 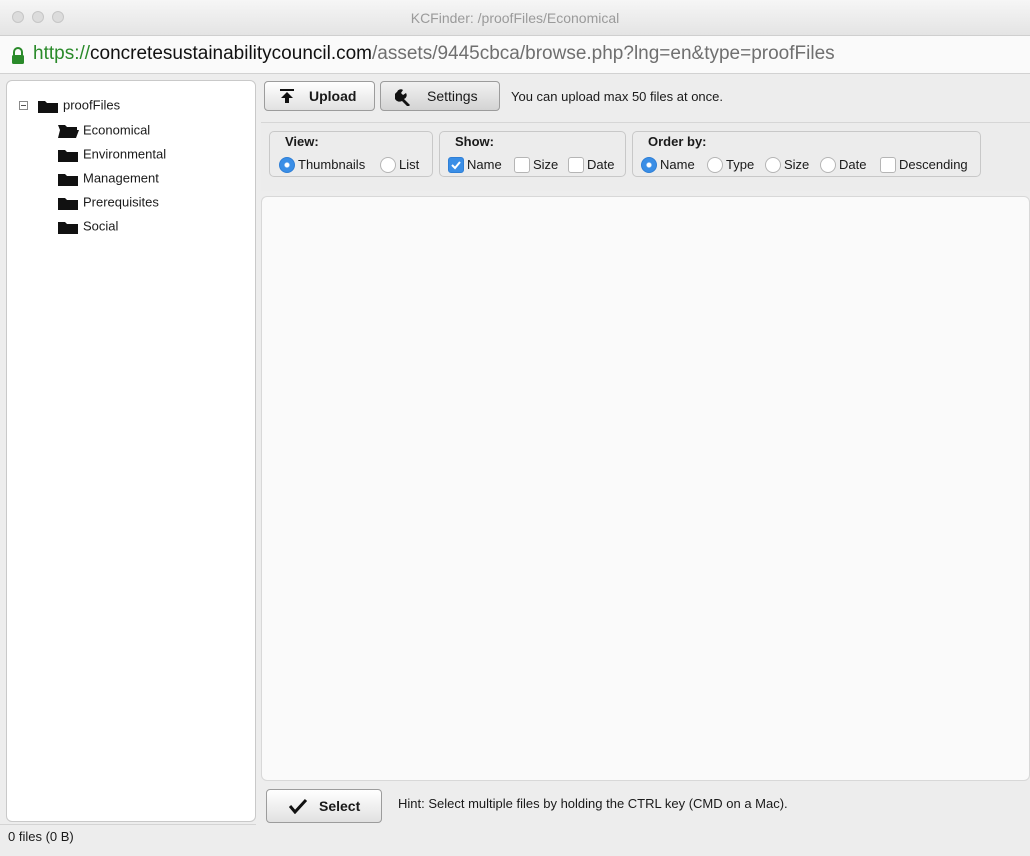 I want to click on view-group-title: View:, so click(x=302, y=141).